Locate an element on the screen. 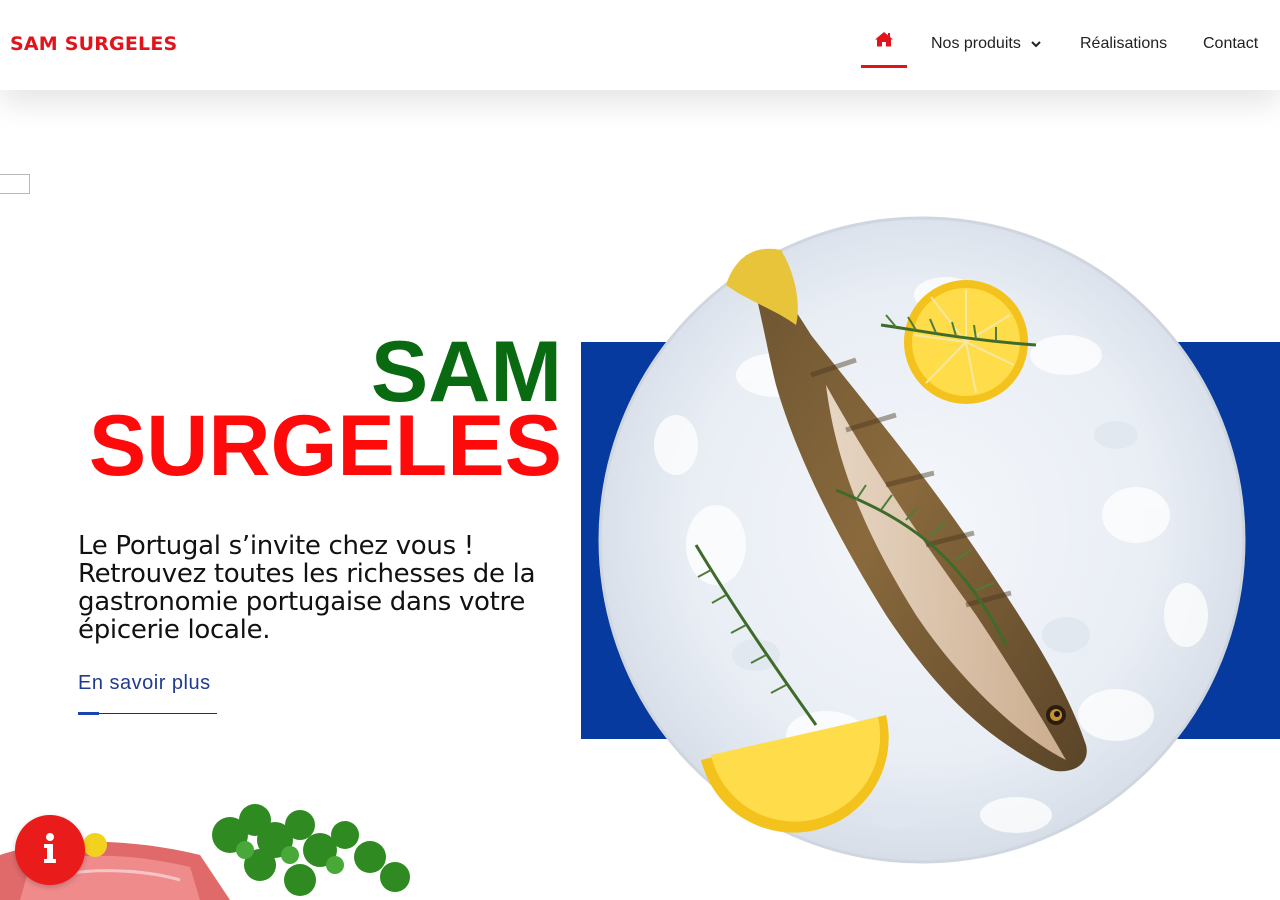 This screenshot has width=1280, height=900. nav-item-label: Nos produits is located at coordinates (976, 43).